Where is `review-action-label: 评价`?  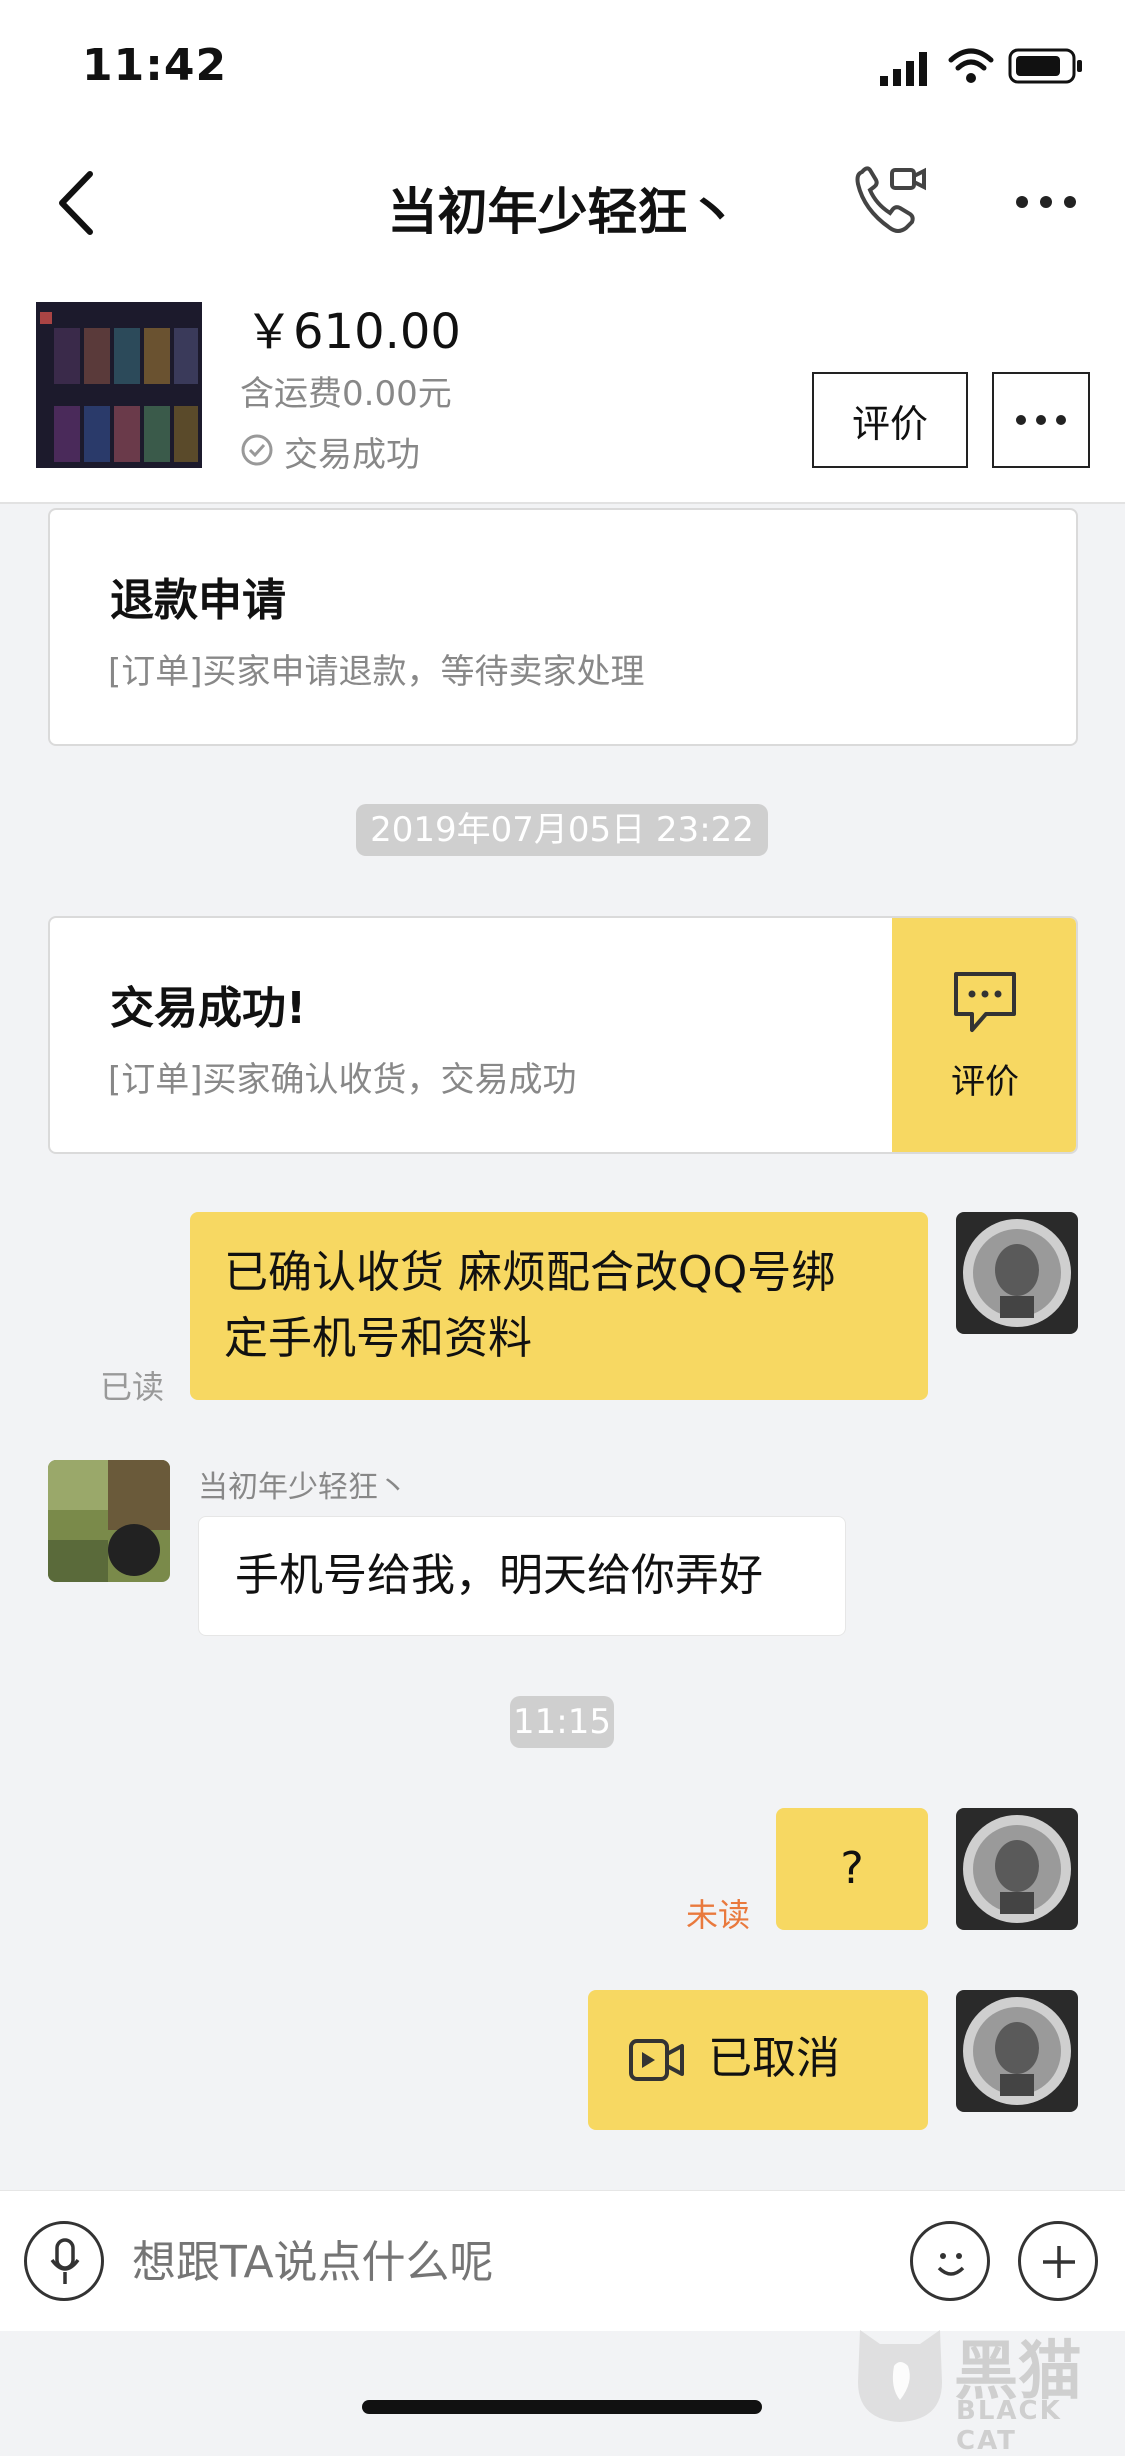 review-action-label: 评价 is located at coordinates (985, 1082).